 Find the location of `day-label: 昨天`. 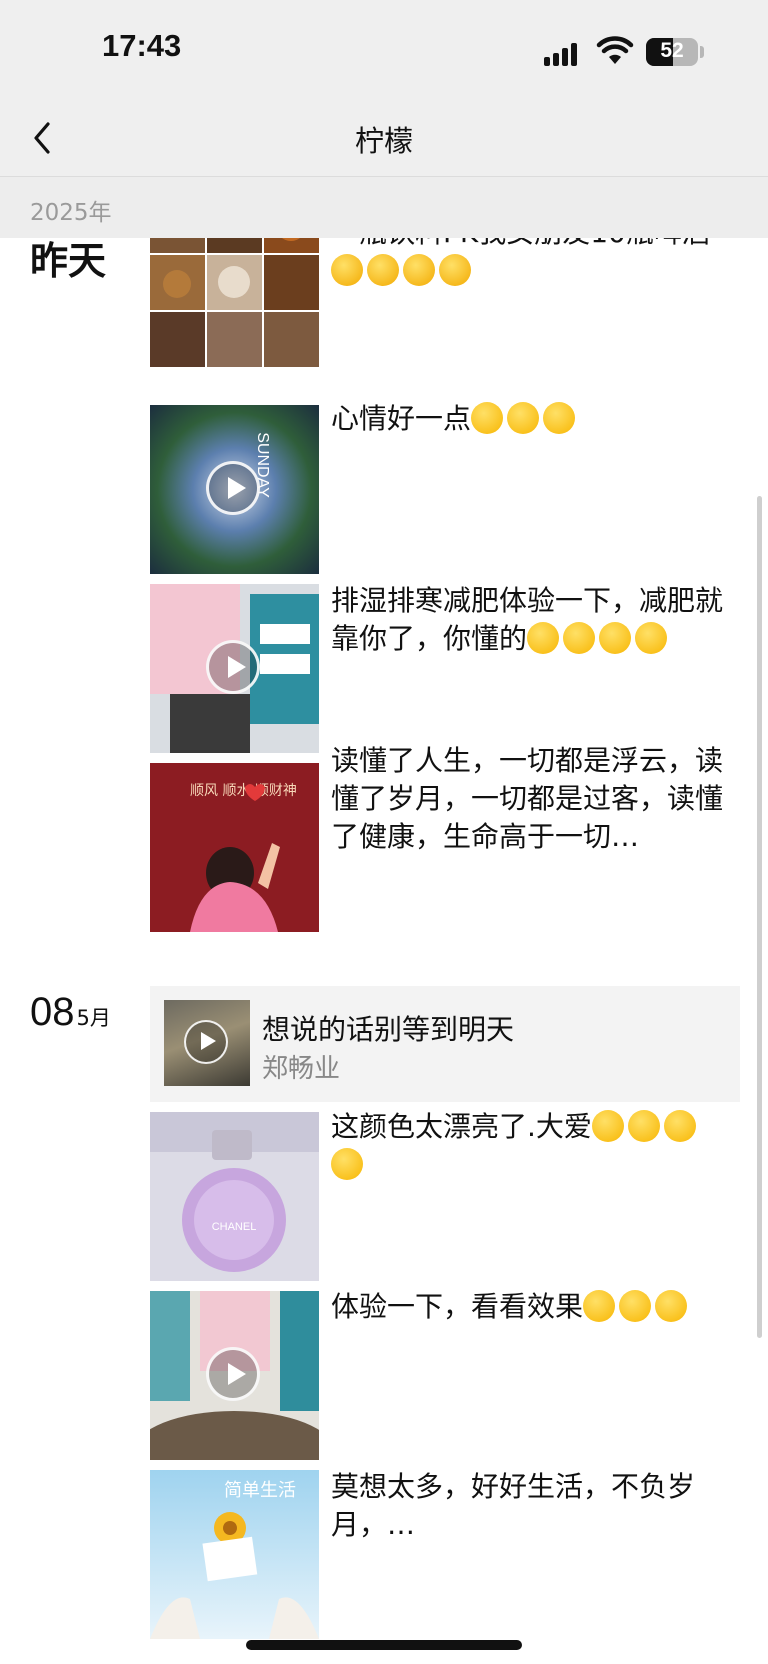

day-label: 昨天 is located at coordinates (68, 261).